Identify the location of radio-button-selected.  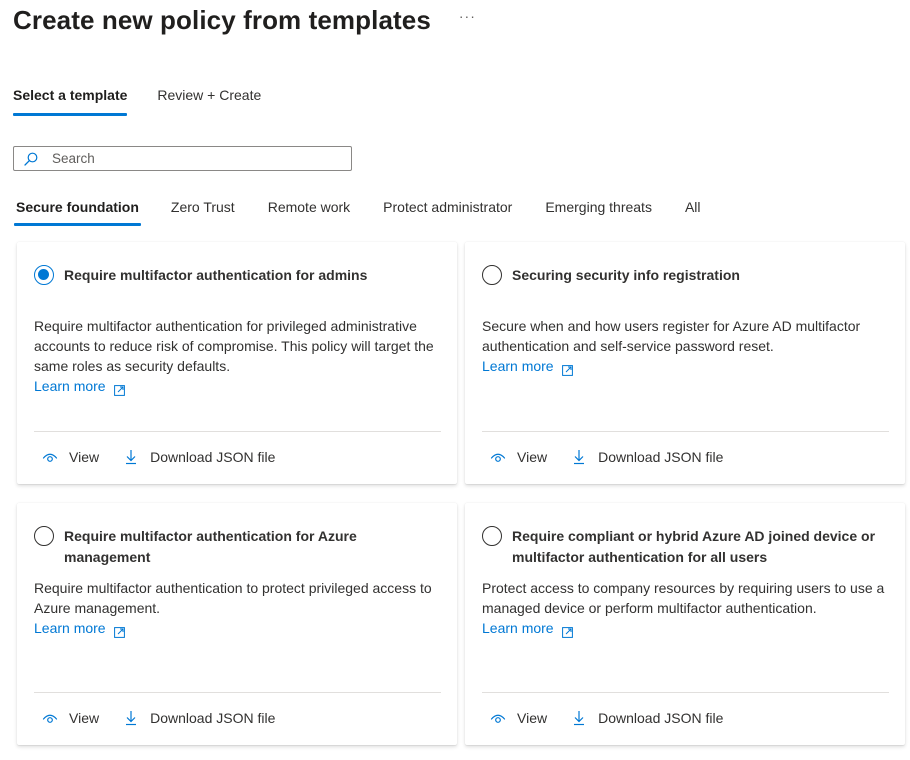
(44, 275).